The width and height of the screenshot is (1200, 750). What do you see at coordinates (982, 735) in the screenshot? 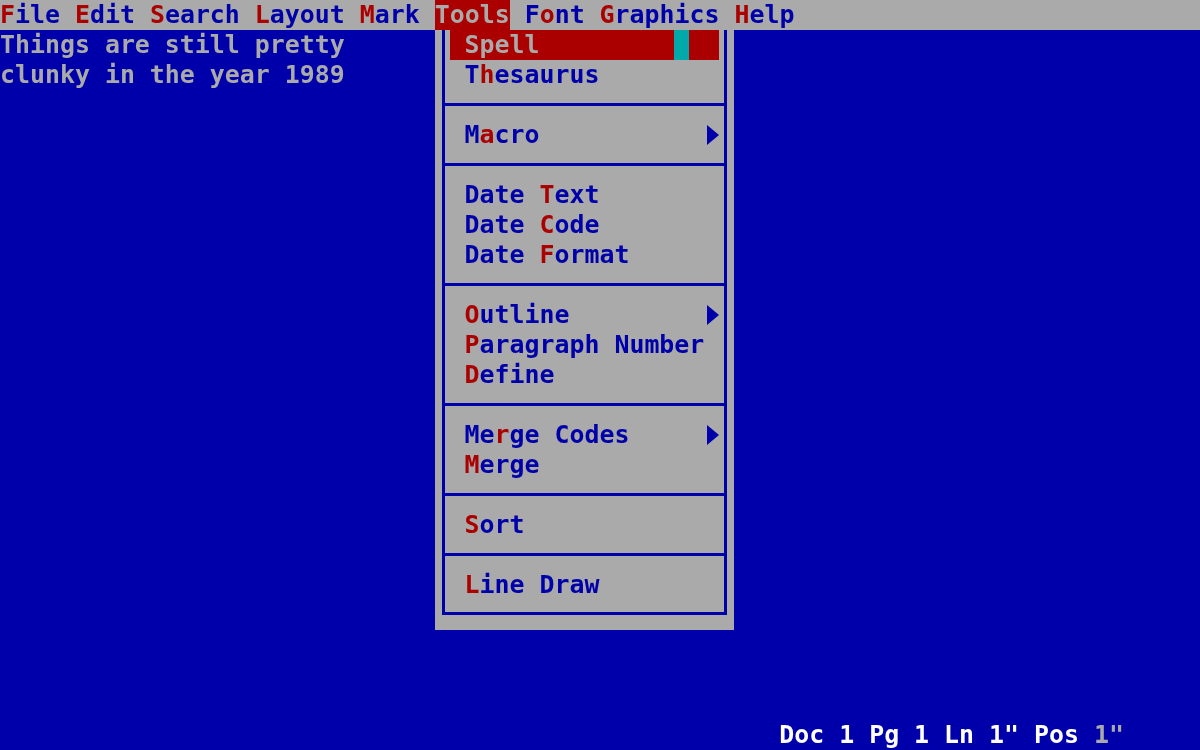
I see `status-text: Ln 1"` at bounding box center [982, 735].